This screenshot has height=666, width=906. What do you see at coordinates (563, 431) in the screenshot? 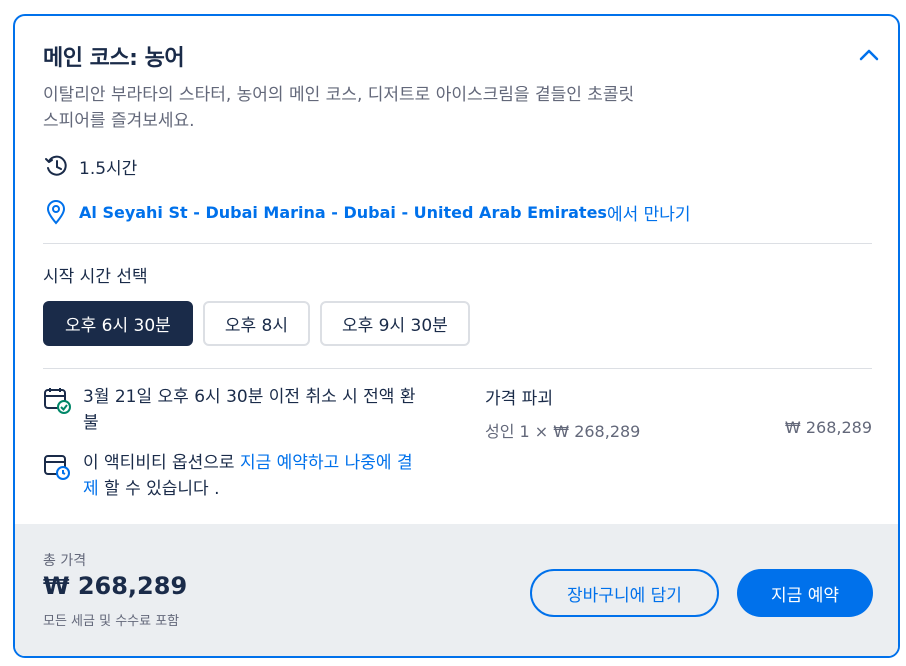
I see `price-line-label: 성인 1 × ₩ 268,289` at bounding box center [563, 431].